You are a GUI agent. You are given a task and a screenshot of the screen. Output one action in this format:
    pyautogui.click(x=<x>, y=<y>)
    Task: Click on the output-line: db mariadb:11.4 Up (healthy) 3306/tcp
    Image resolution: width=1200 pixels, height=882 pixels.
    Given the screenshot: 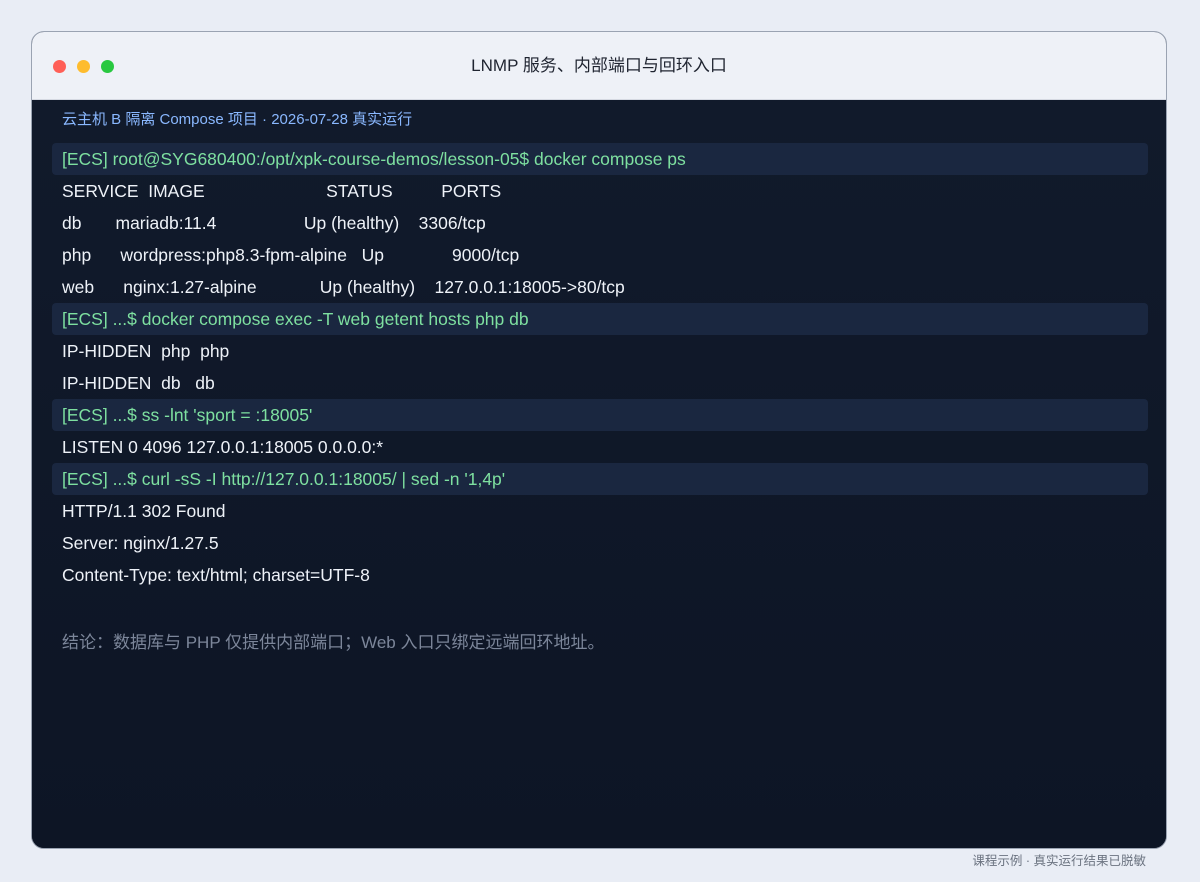 What is the action you would take?
    pyautogui.click(x=274, y=223)
    